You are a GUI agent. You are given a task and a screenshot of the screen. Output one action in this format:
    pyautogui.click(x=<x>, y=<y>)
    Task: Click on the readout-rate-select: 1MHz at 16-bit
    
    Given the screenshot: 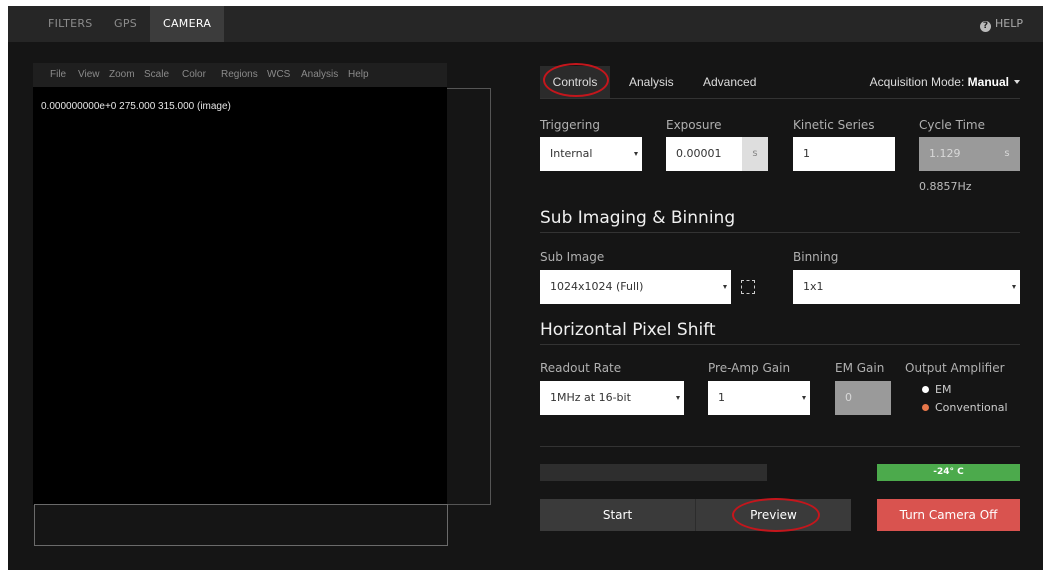 What is the action you would take?
    pyautogui.click(x=612, y=398)
    